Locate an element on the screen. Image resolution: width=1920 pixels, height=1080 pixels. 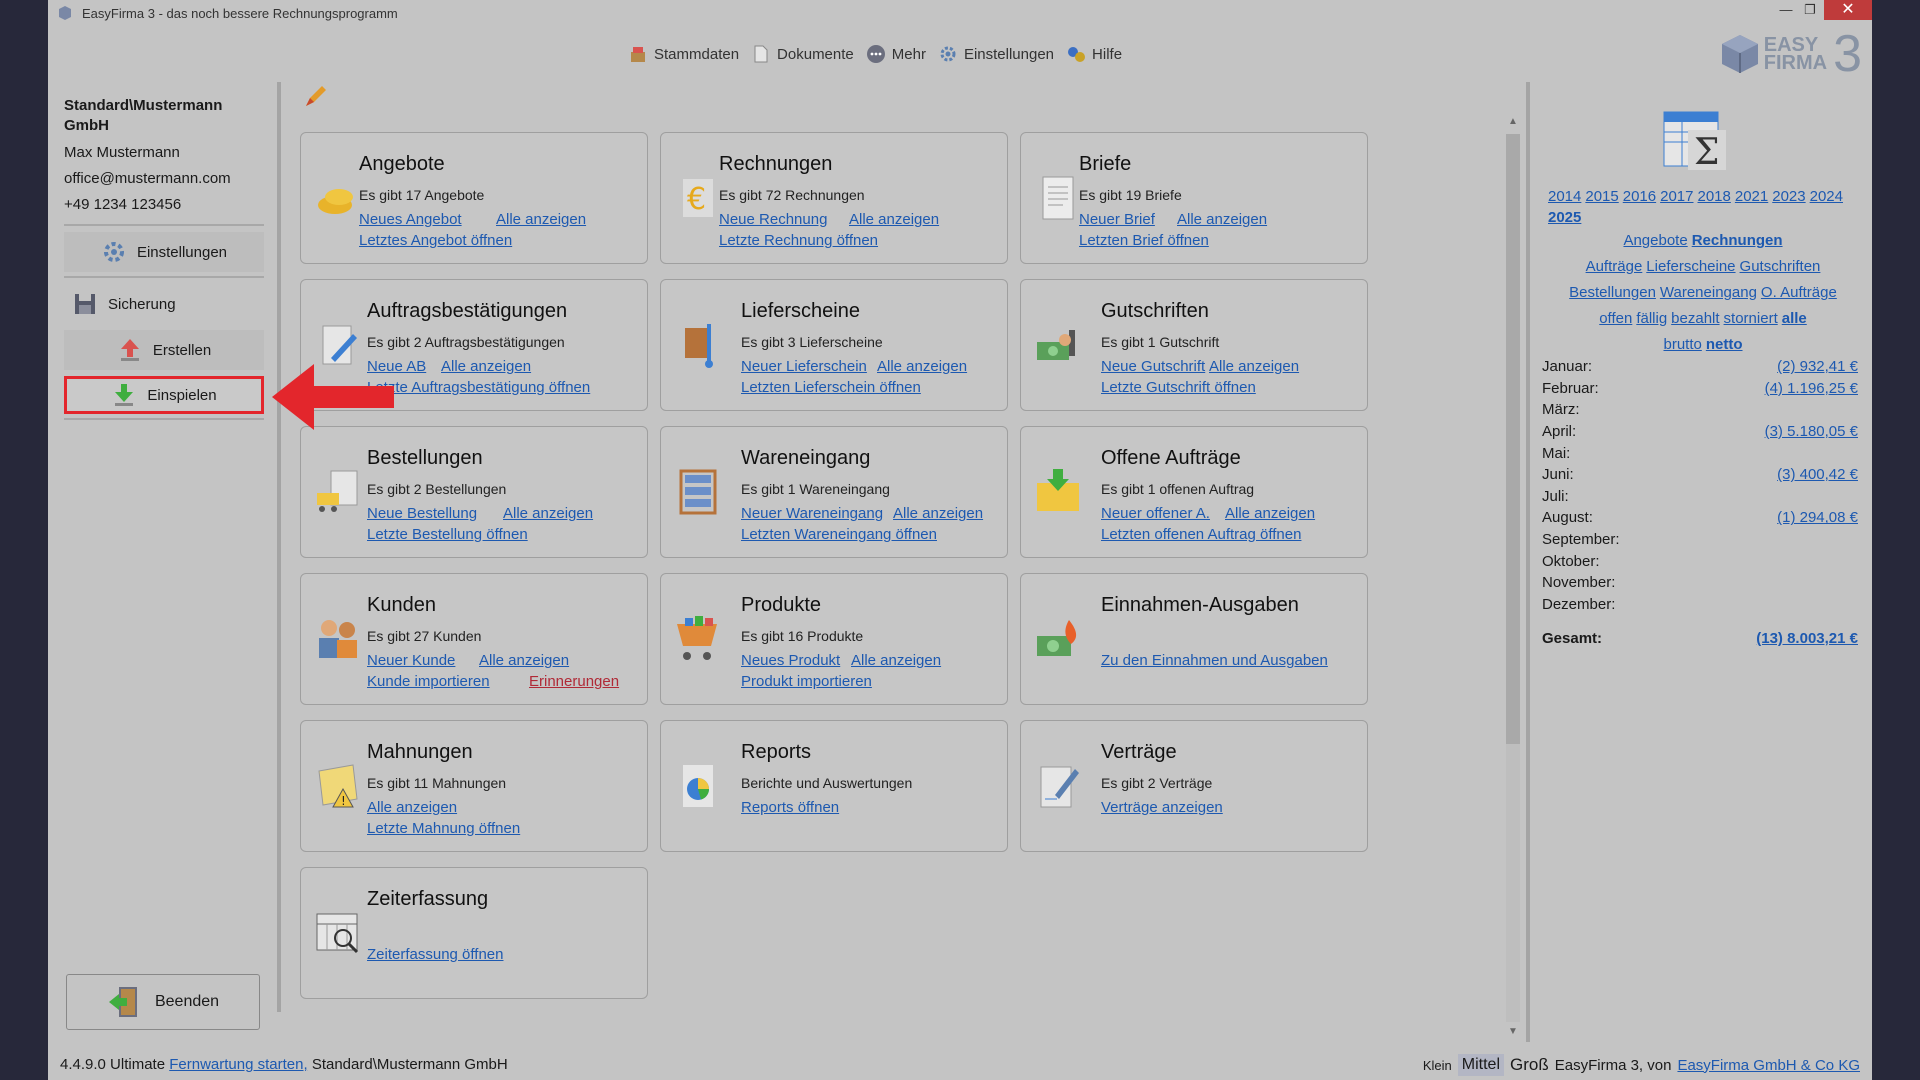
year-link-2024: 2024 is located at coordinates (1826, 196).